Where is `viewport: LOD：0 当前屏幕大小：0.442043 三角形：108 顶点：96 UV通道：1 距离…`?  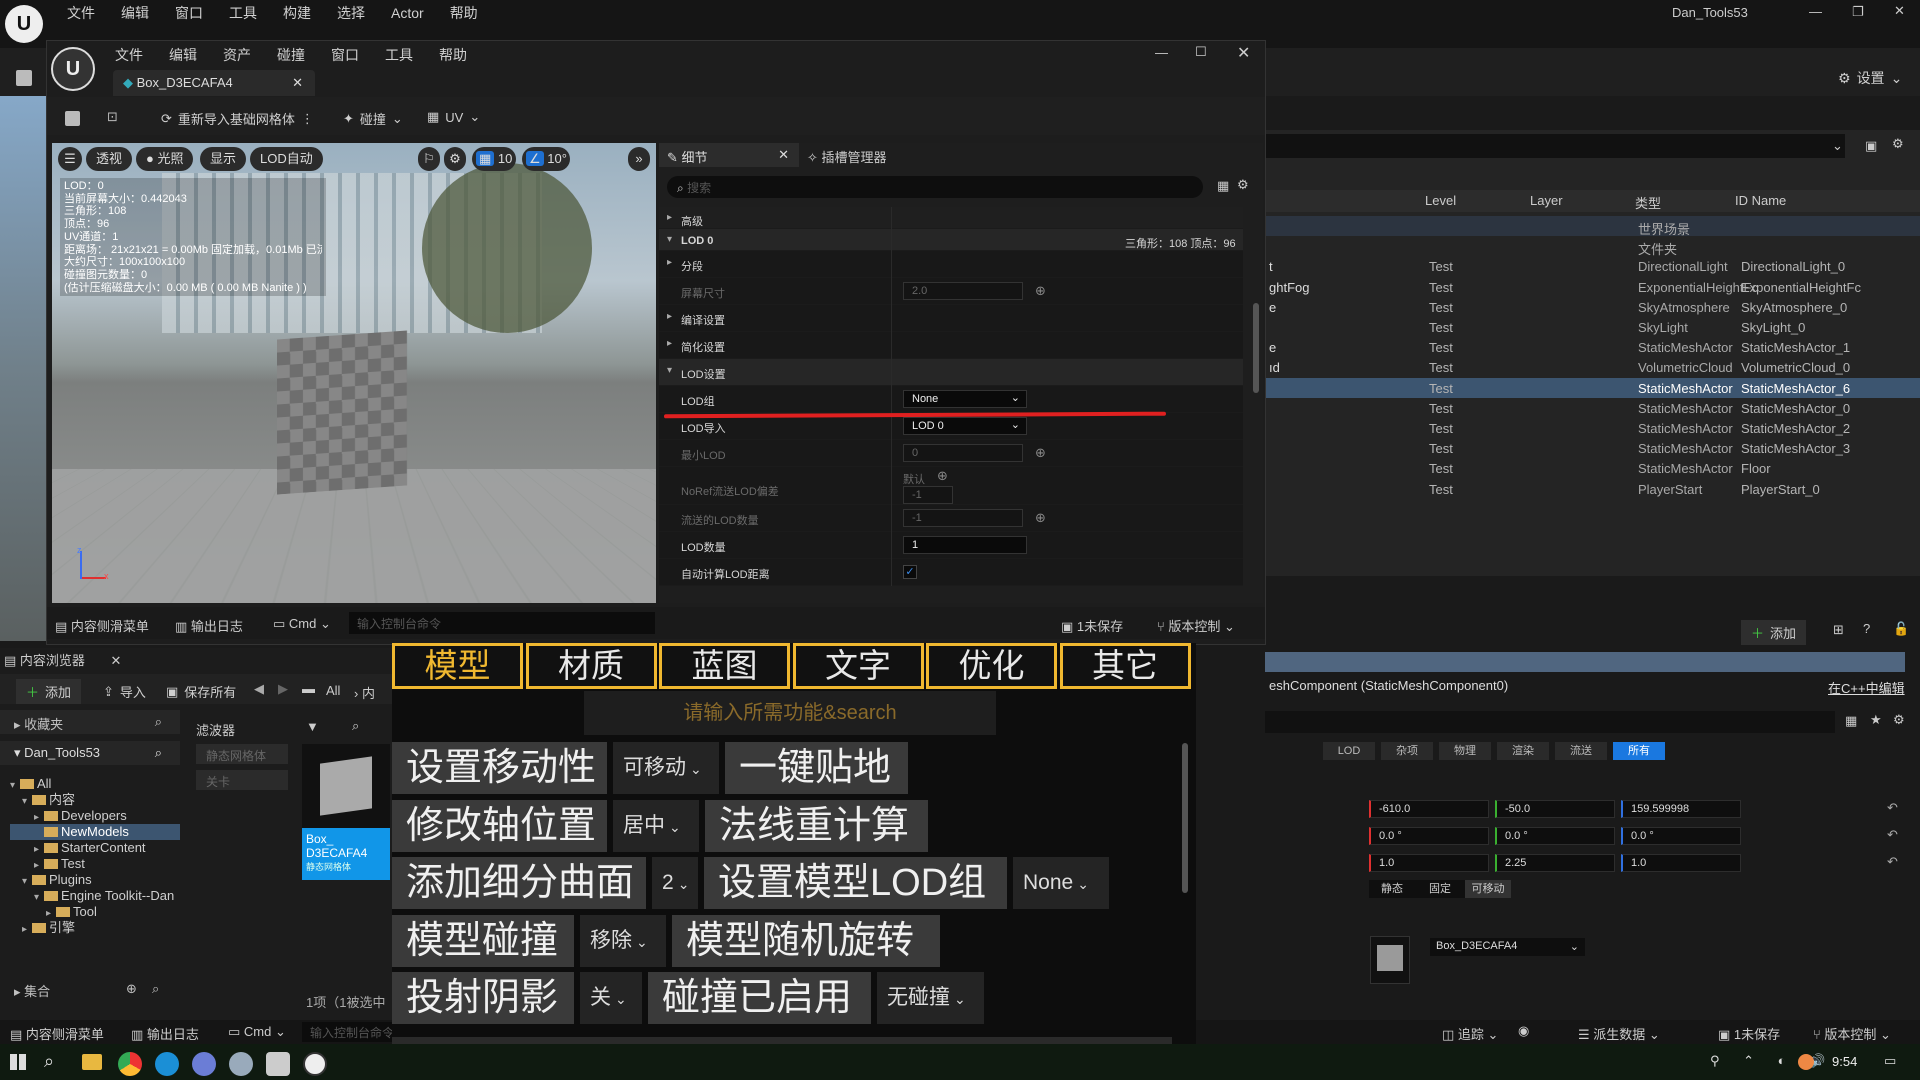 viewport: LOD：0 当前屏幕大小：0.442043 三角形：108 顶点：96 UV通道：1 距离… is located at coordinates (354, 373).